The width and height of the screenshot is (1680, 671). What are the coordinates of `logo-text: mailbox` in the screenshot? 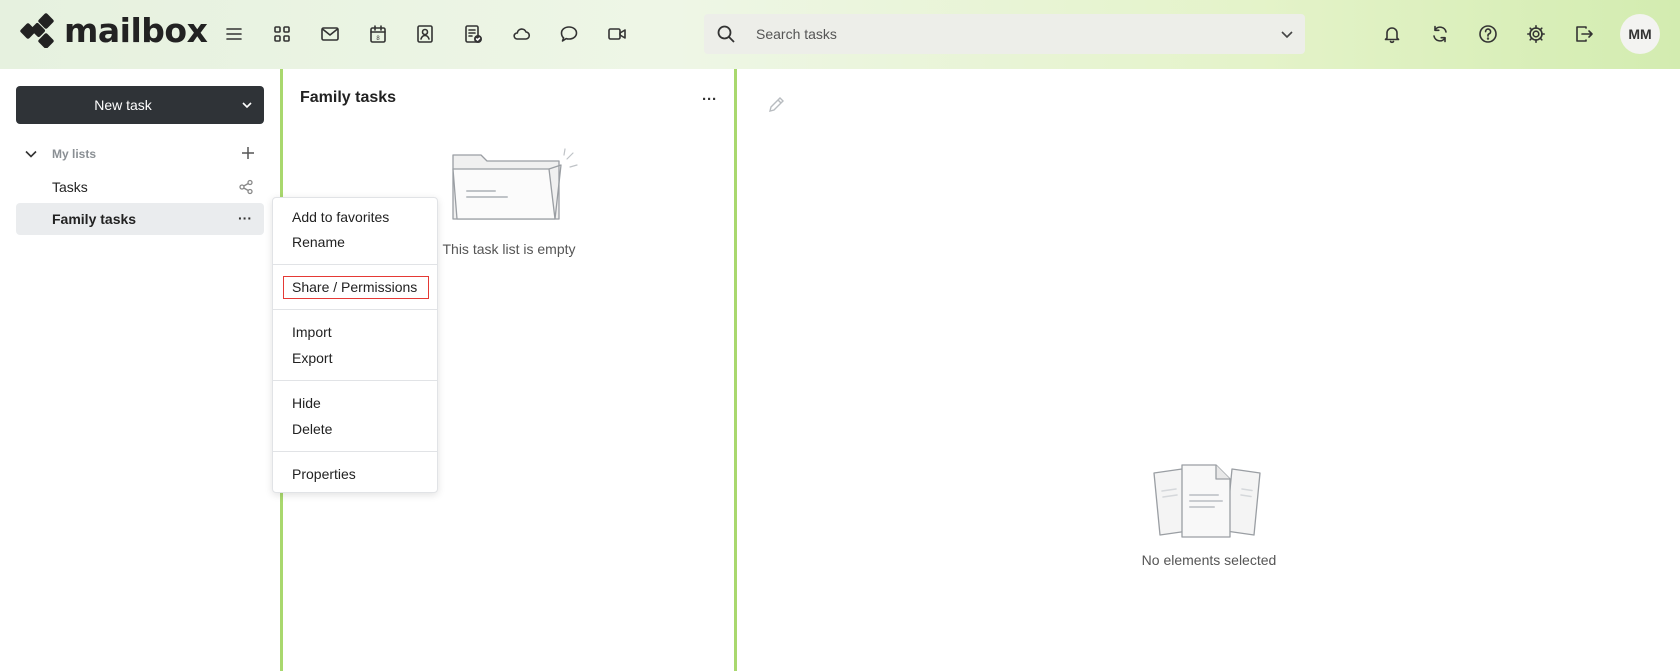 It's located at (136, 30).